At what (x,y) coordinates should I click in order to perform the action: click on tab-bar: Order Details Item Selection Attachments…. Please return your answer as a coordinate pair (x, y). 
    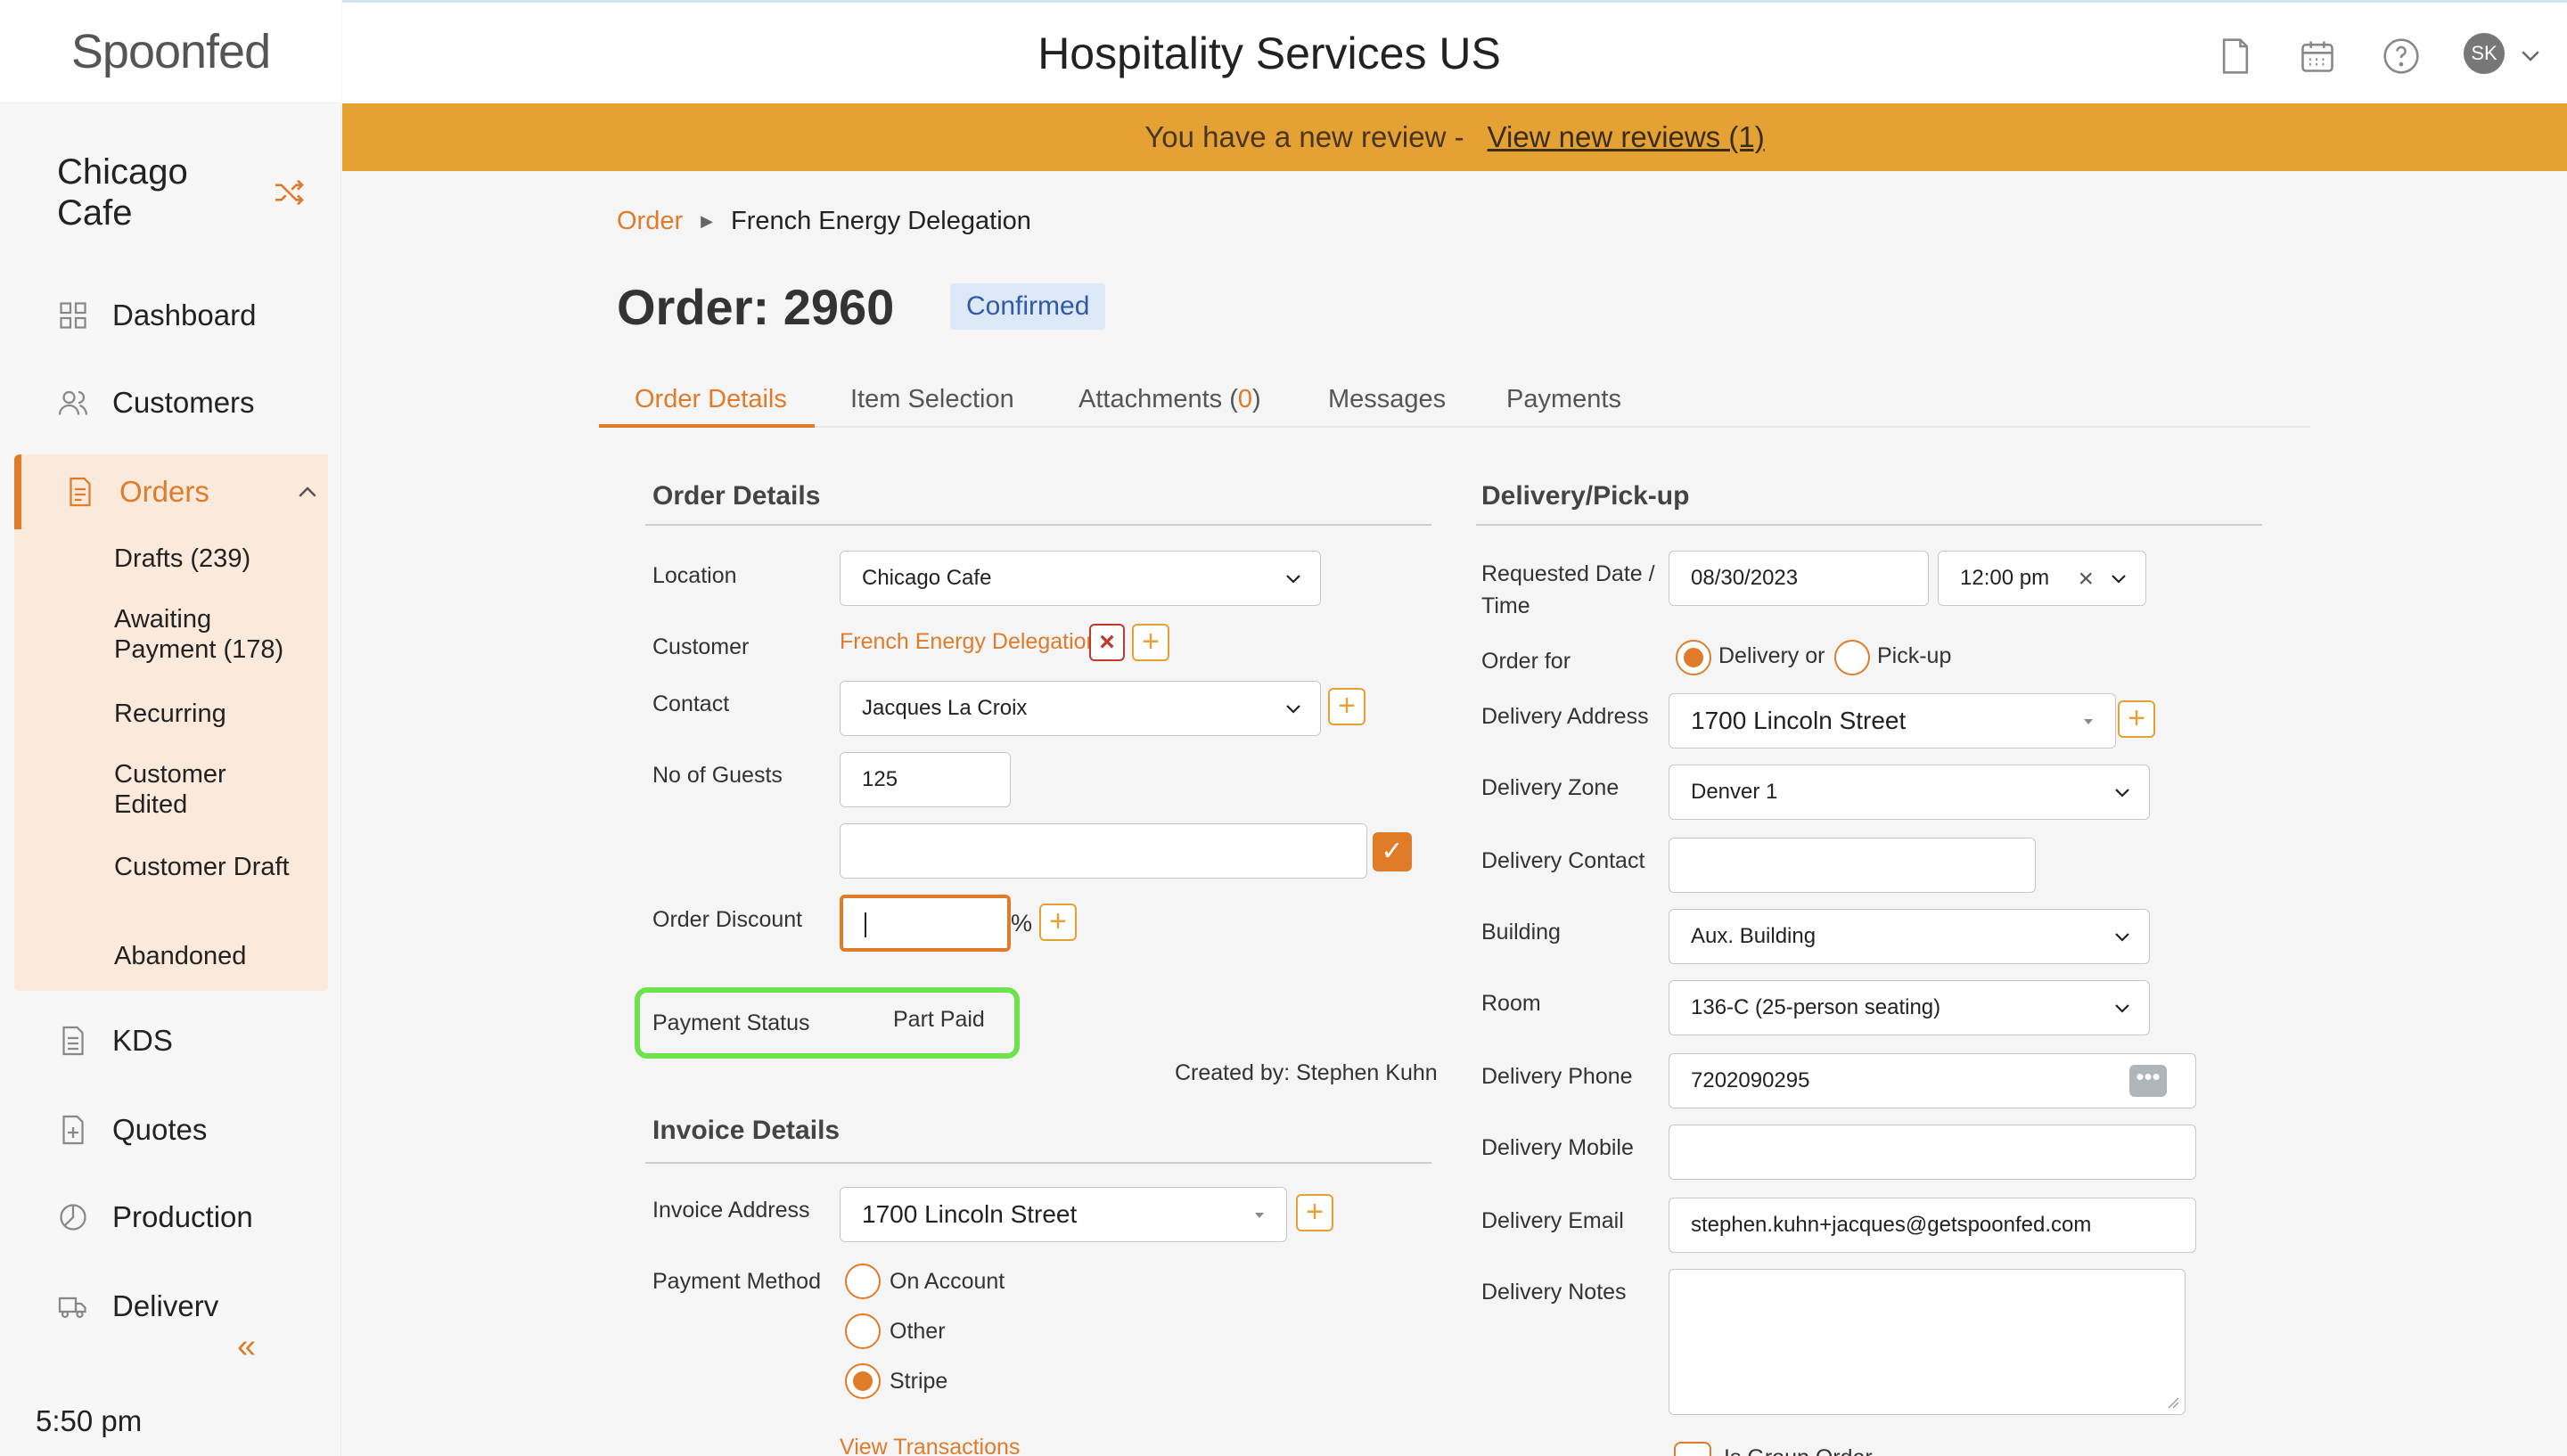
    Looking at the image, I should click on (1454, 399).